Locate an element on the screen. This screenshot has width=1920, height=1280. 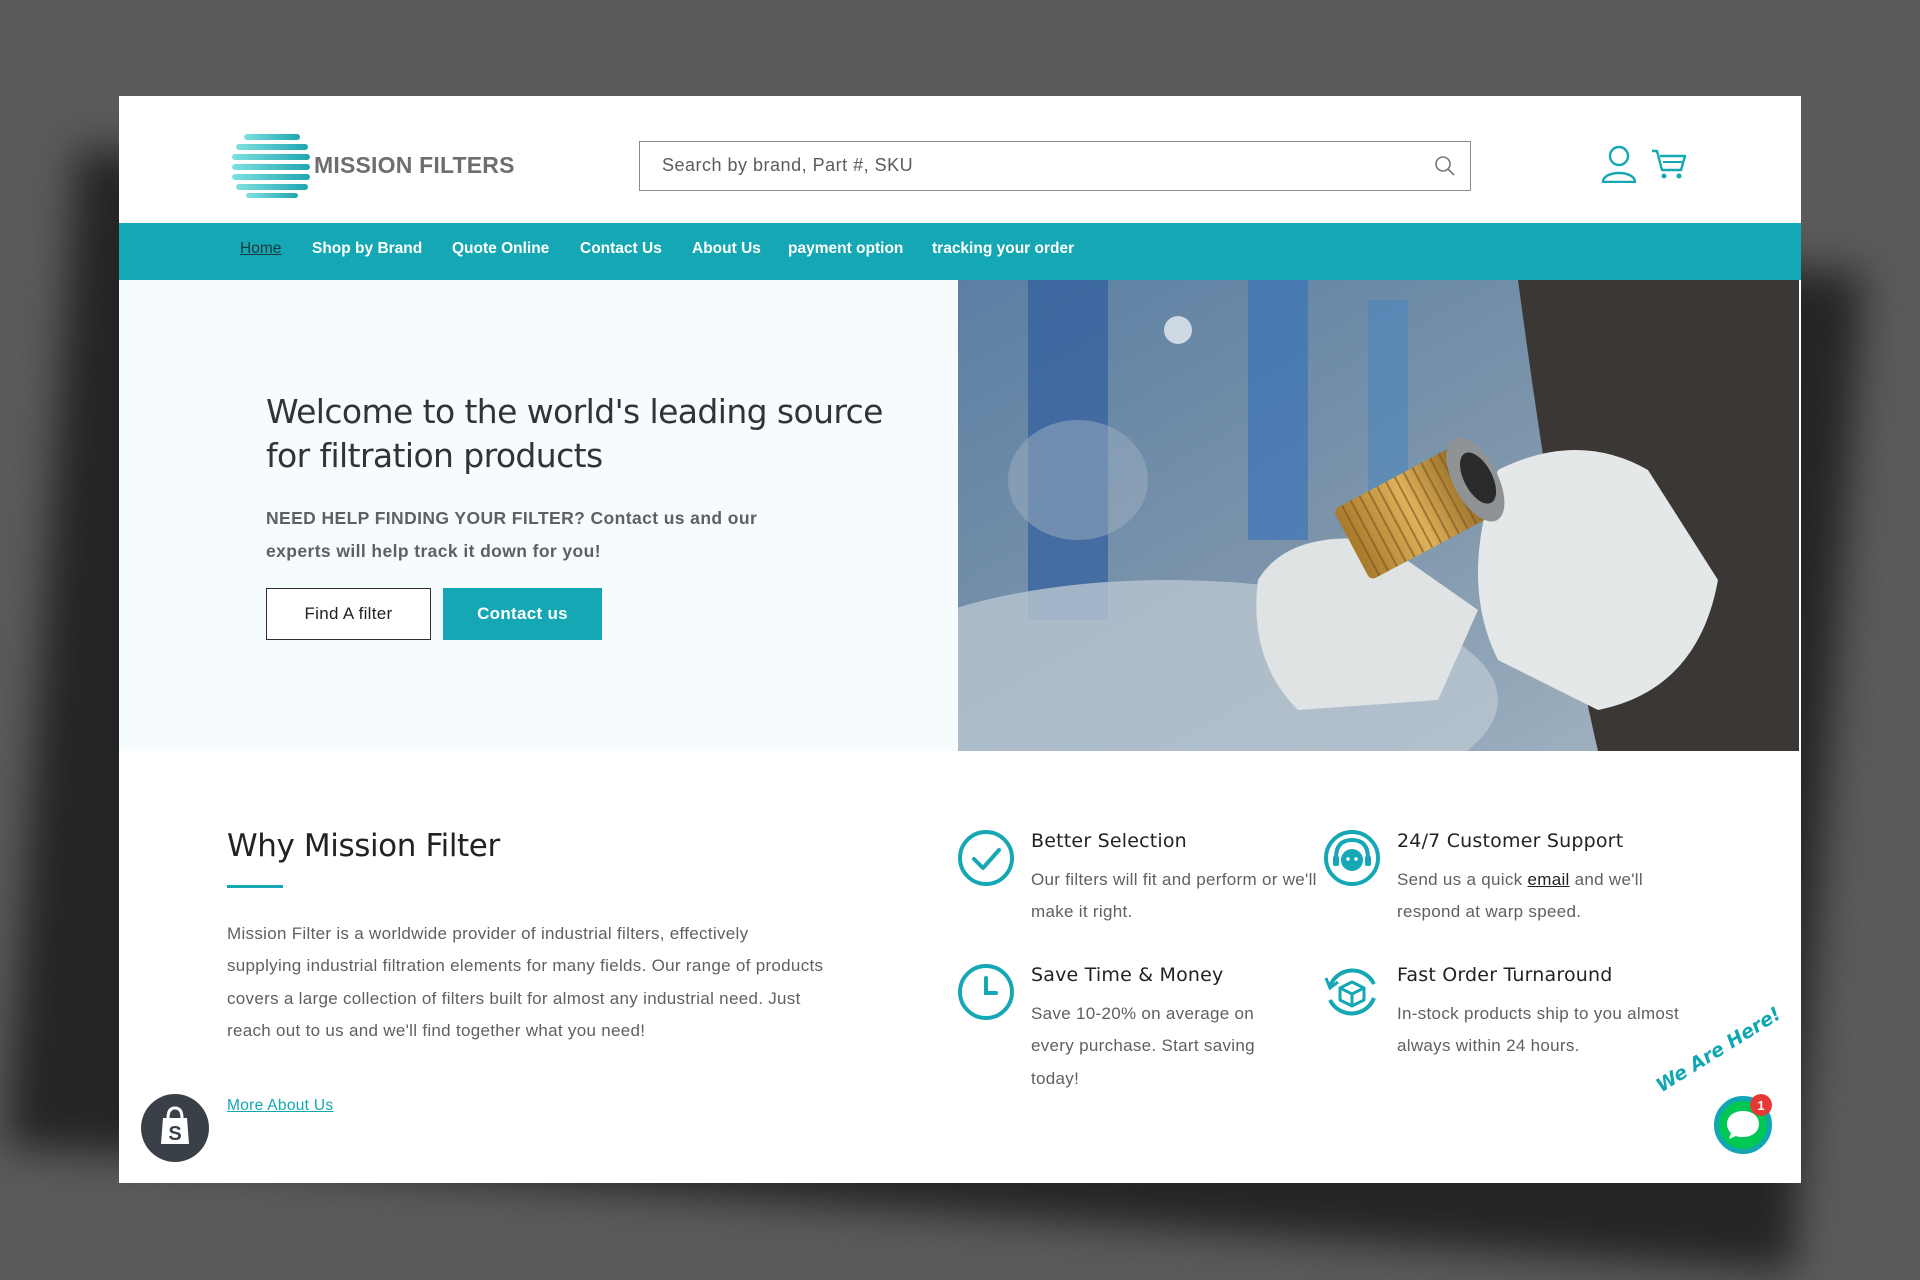
contact-us-button: Contact us is located at coordinates (522, 614).